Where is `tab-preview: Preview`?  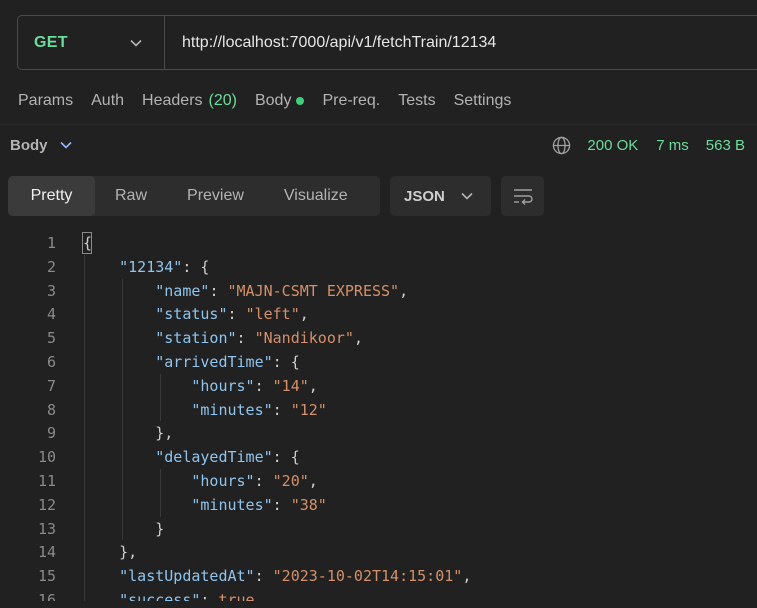 tab-preview: Preview is located at coordinates (215, 196).